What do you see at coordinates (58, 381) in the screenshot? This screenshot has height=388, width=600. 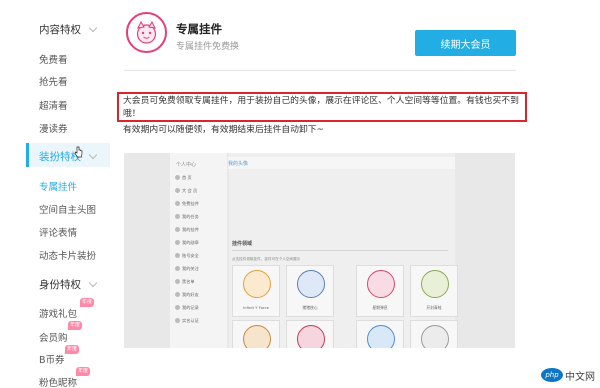 I see `sidebar-item-pink-nickname: 粉色昵称` at bounding box center [58, 381].